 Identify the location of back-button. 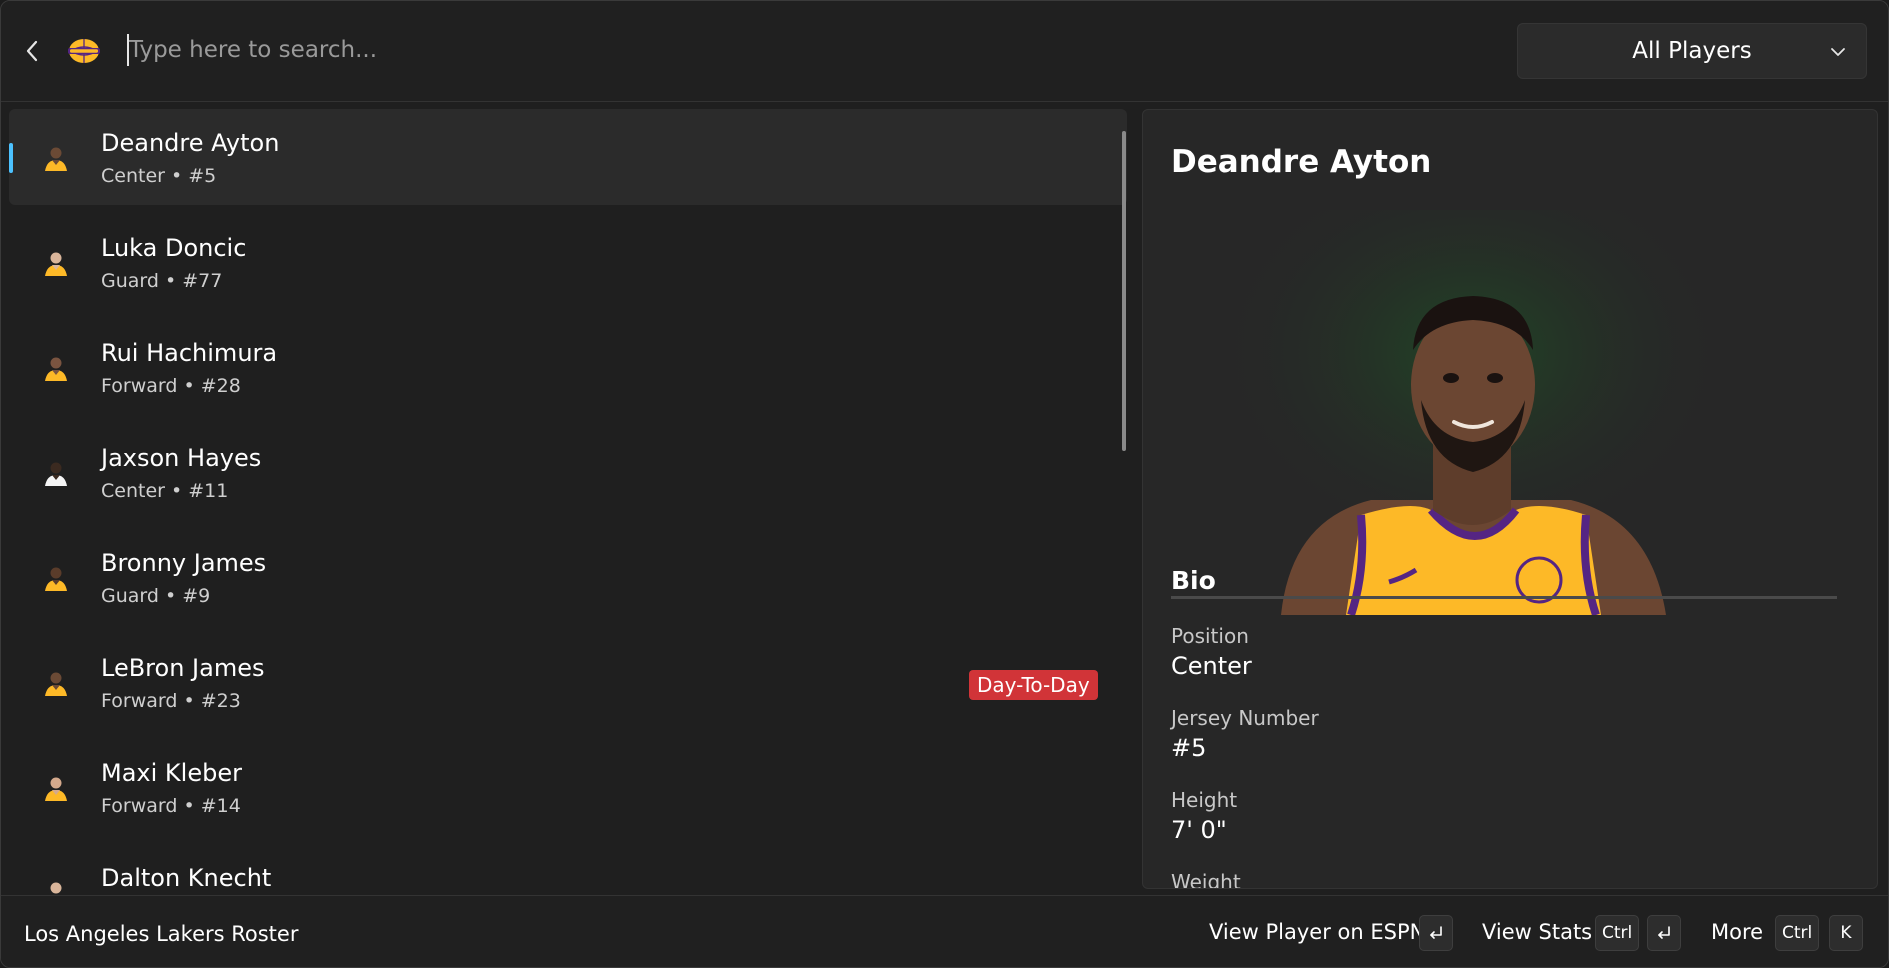
(32, 51).